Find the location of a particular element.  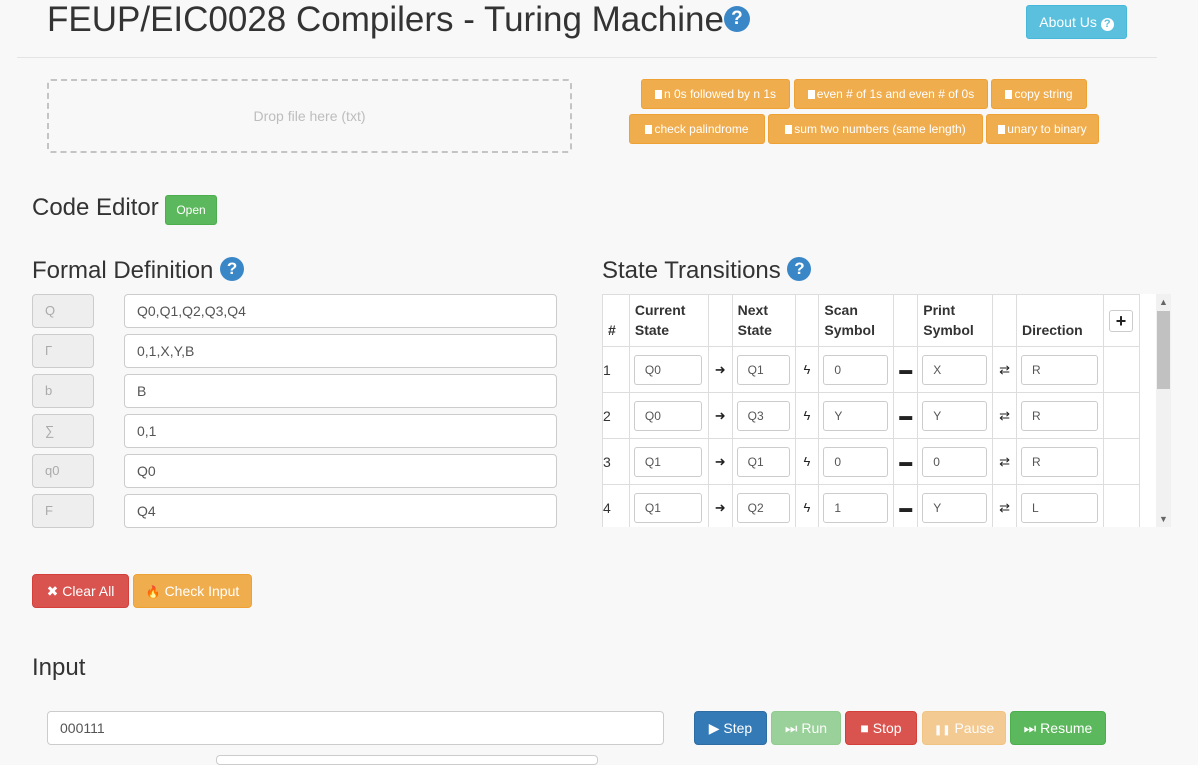

clear-all-label: Clear All is located at coordinates (88, 591).